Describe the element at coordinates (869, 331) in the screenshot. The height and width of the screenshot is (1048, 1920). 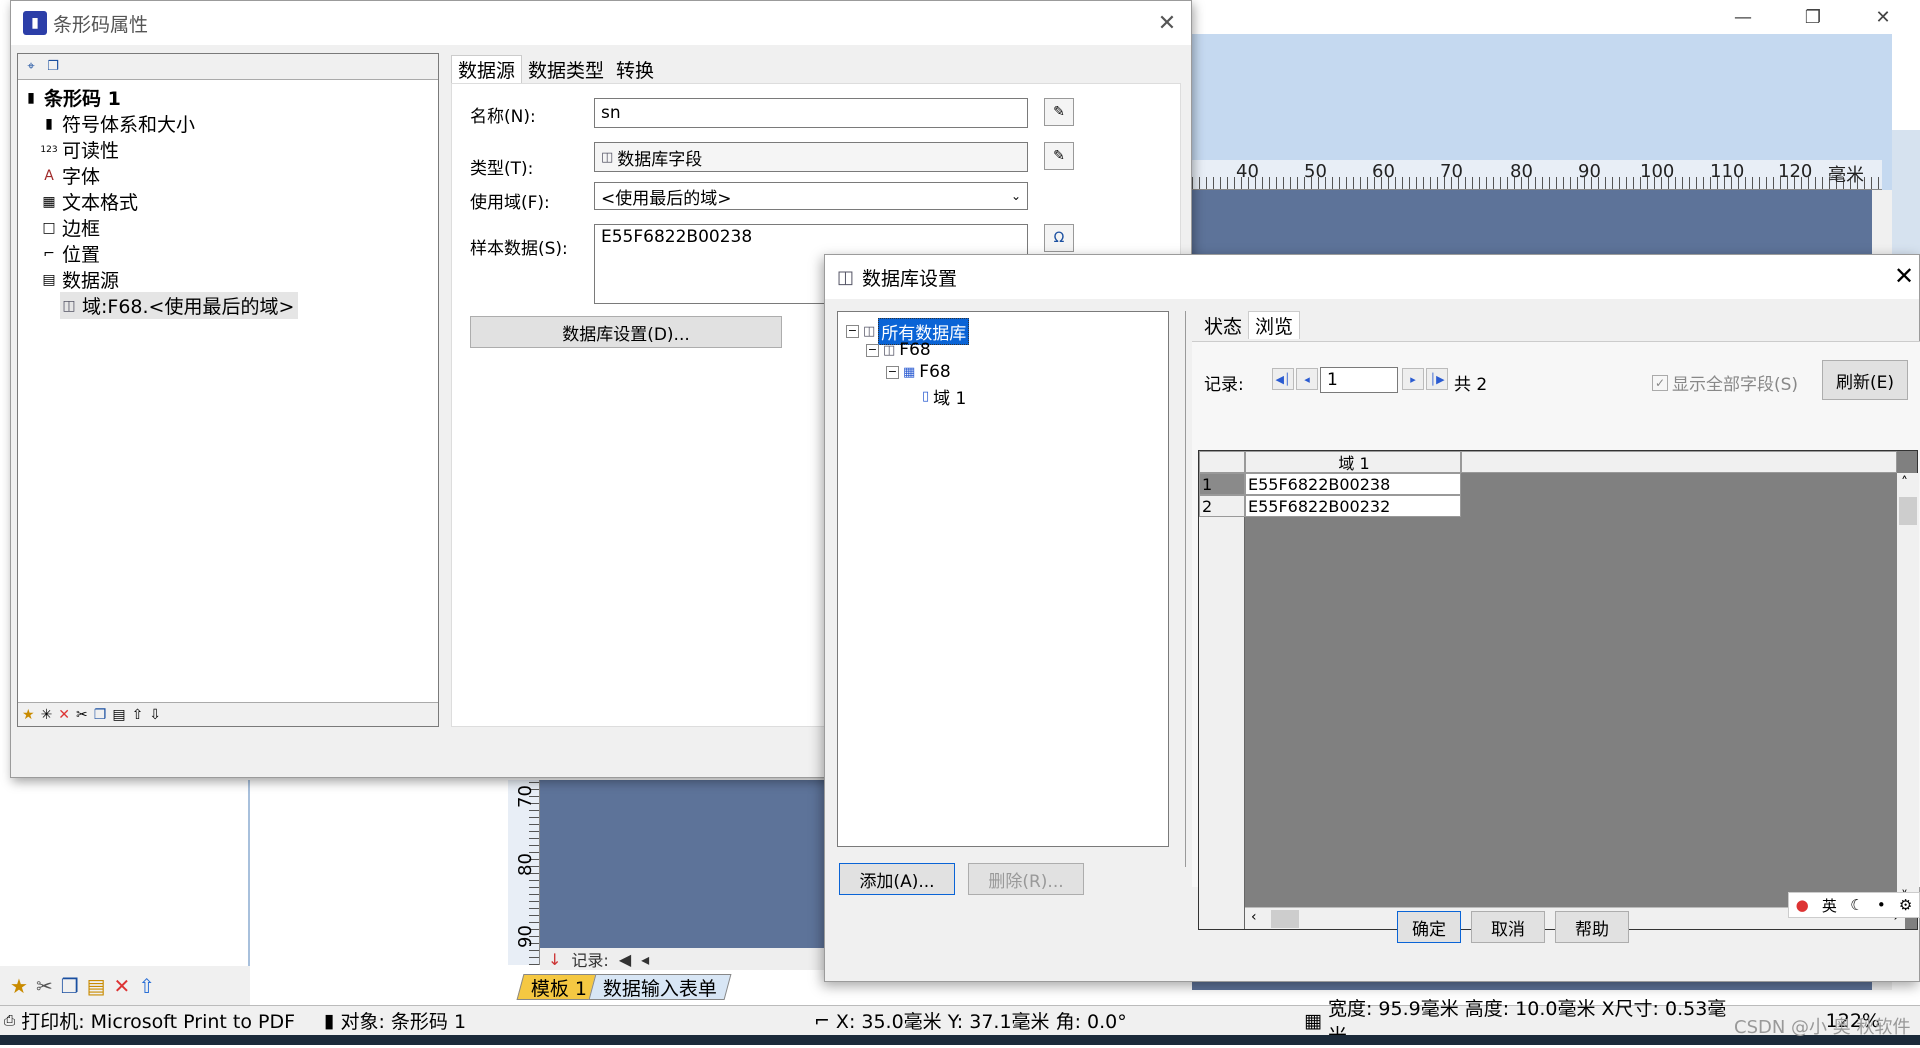
I see `databases-icon: ◫` at that location.